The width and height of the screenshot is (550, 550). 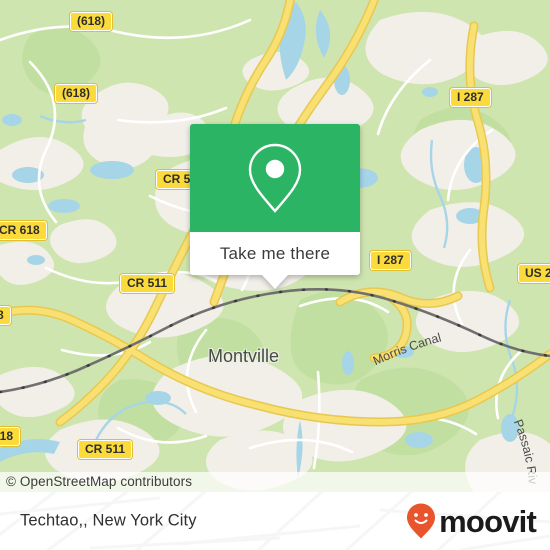 I want to click on road-shield: US 2, so click(x=534, y=273).